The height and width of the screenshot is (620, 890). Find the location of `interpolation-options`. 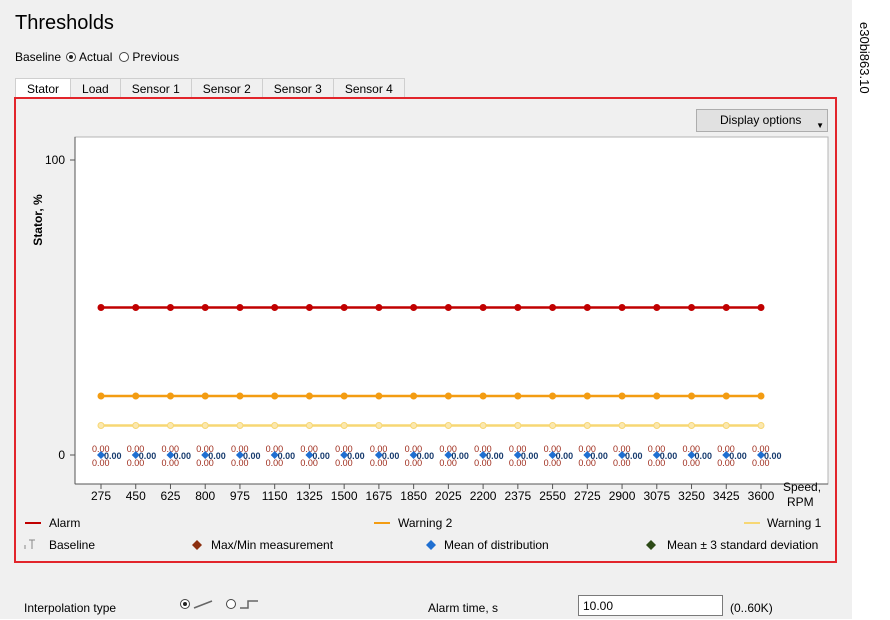

interpolation-options is located at coordinates (217, 604).